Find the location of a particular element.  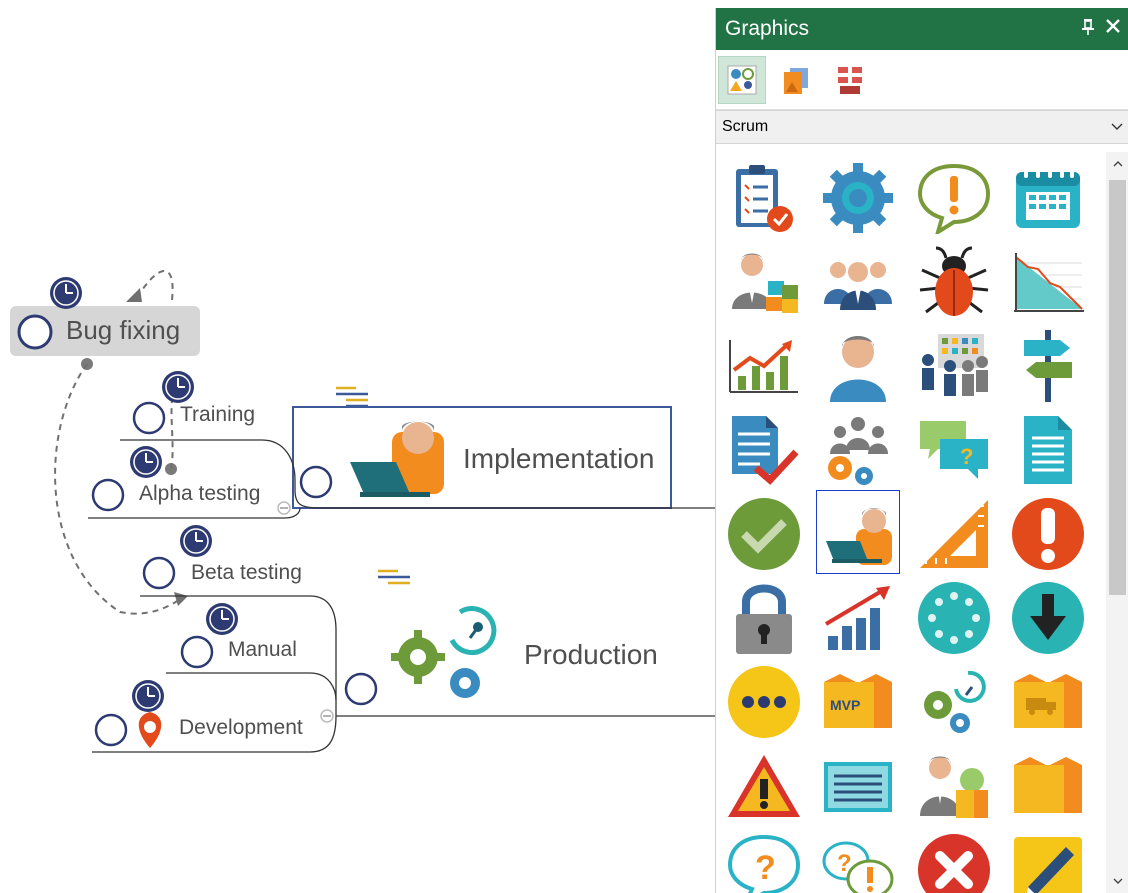

relationship-arrow is located at coordinates (155, 285).